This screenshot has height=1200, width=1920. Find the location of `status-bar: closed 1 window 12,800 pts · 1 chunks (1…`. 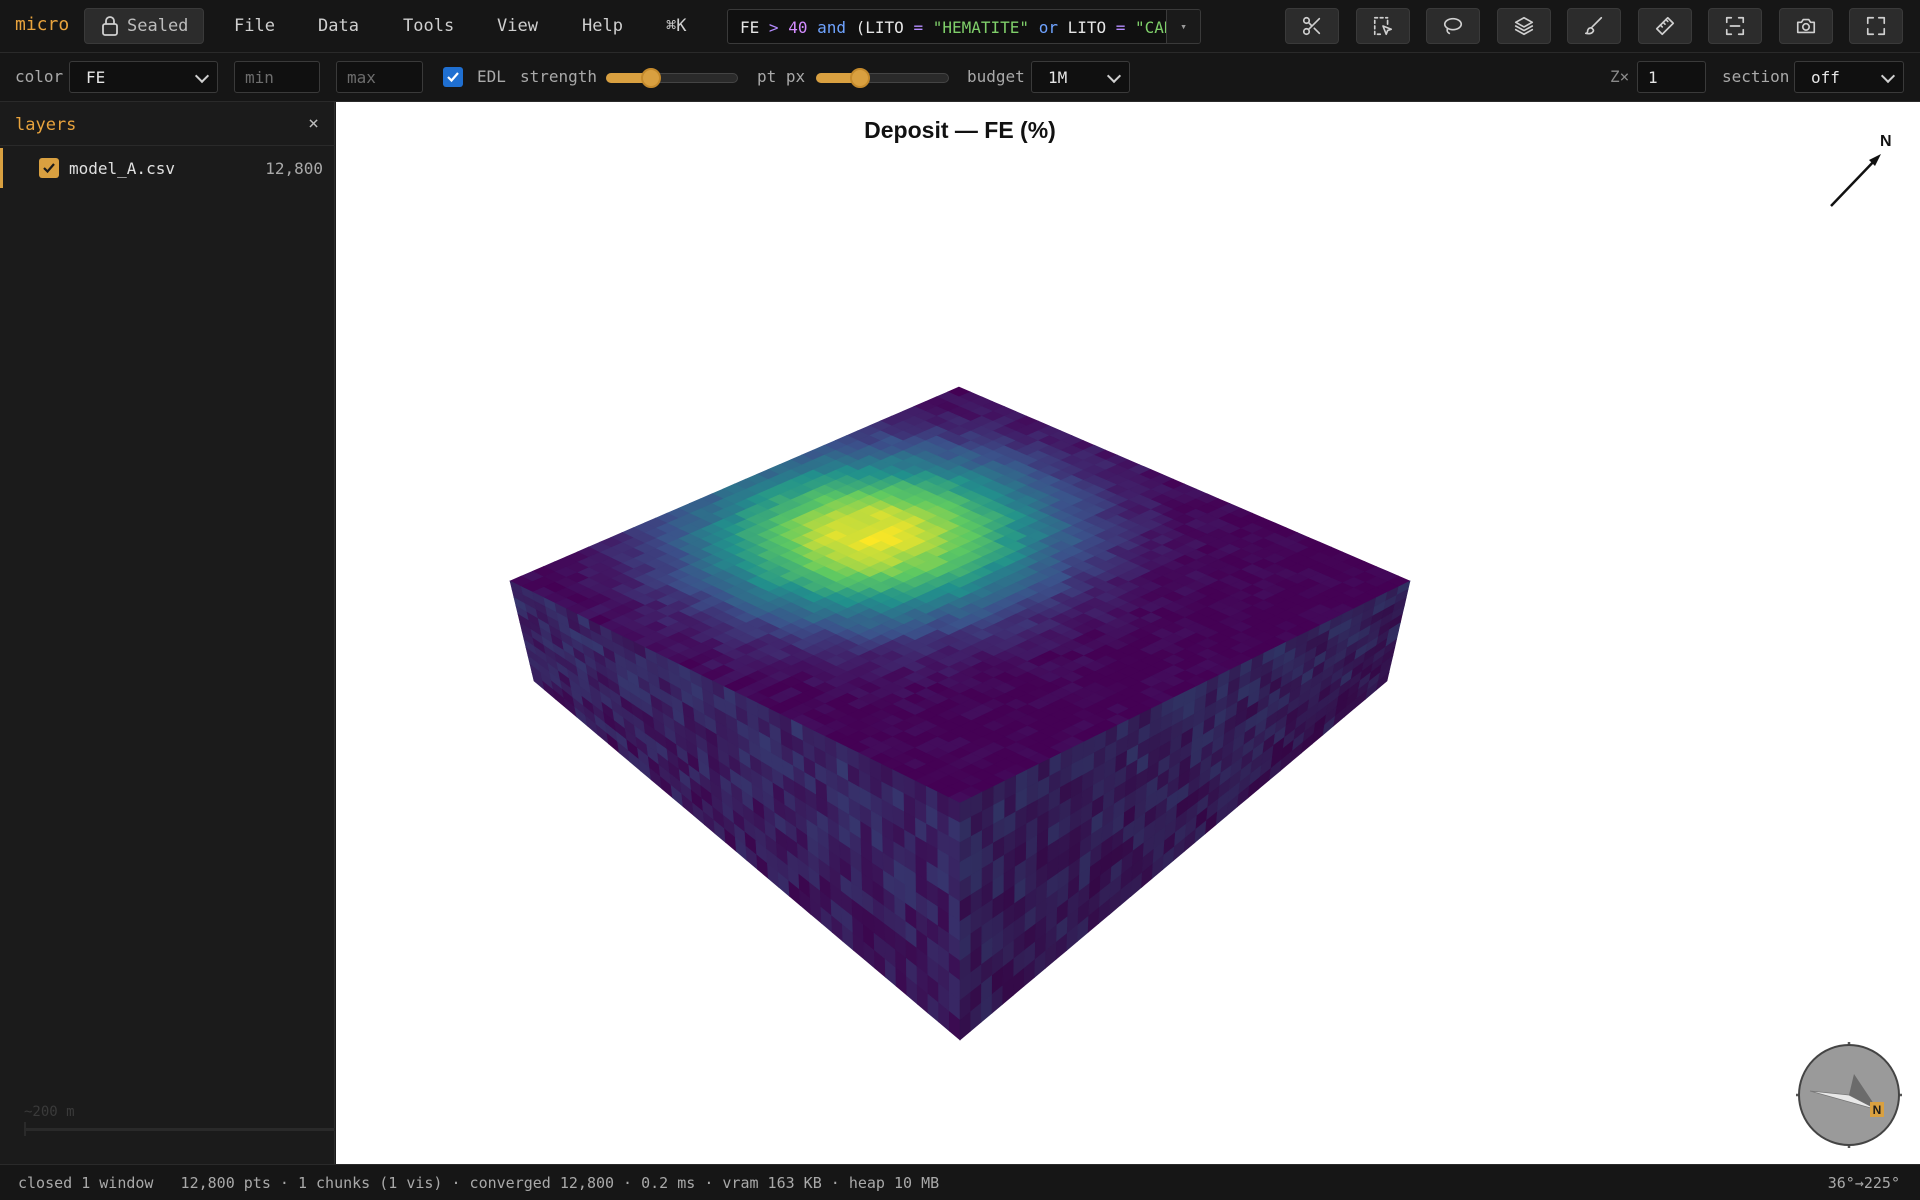

status-bar: closed 1 window 12,800 pts · 1 chunks (1… is located at coordinates (960, 1182).